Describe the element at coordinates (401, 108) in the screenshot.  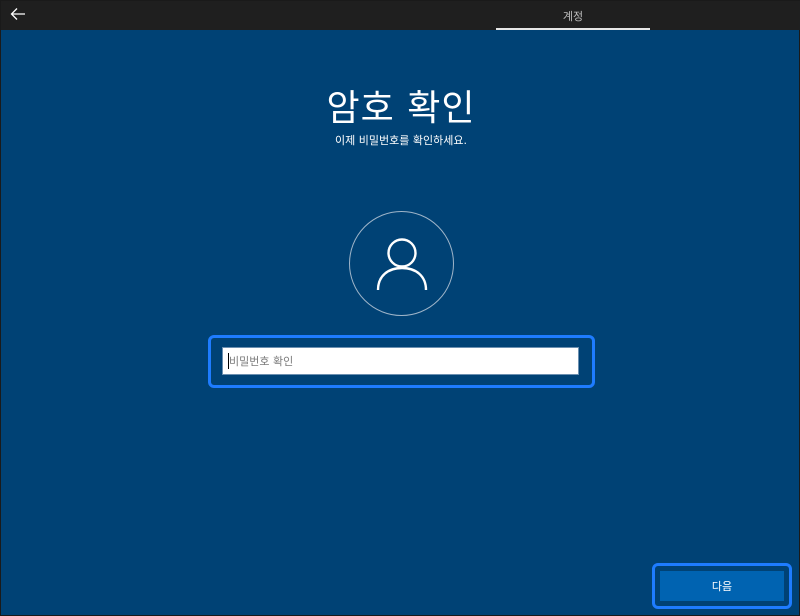
I see `page-title: 암호 확인` at that location.